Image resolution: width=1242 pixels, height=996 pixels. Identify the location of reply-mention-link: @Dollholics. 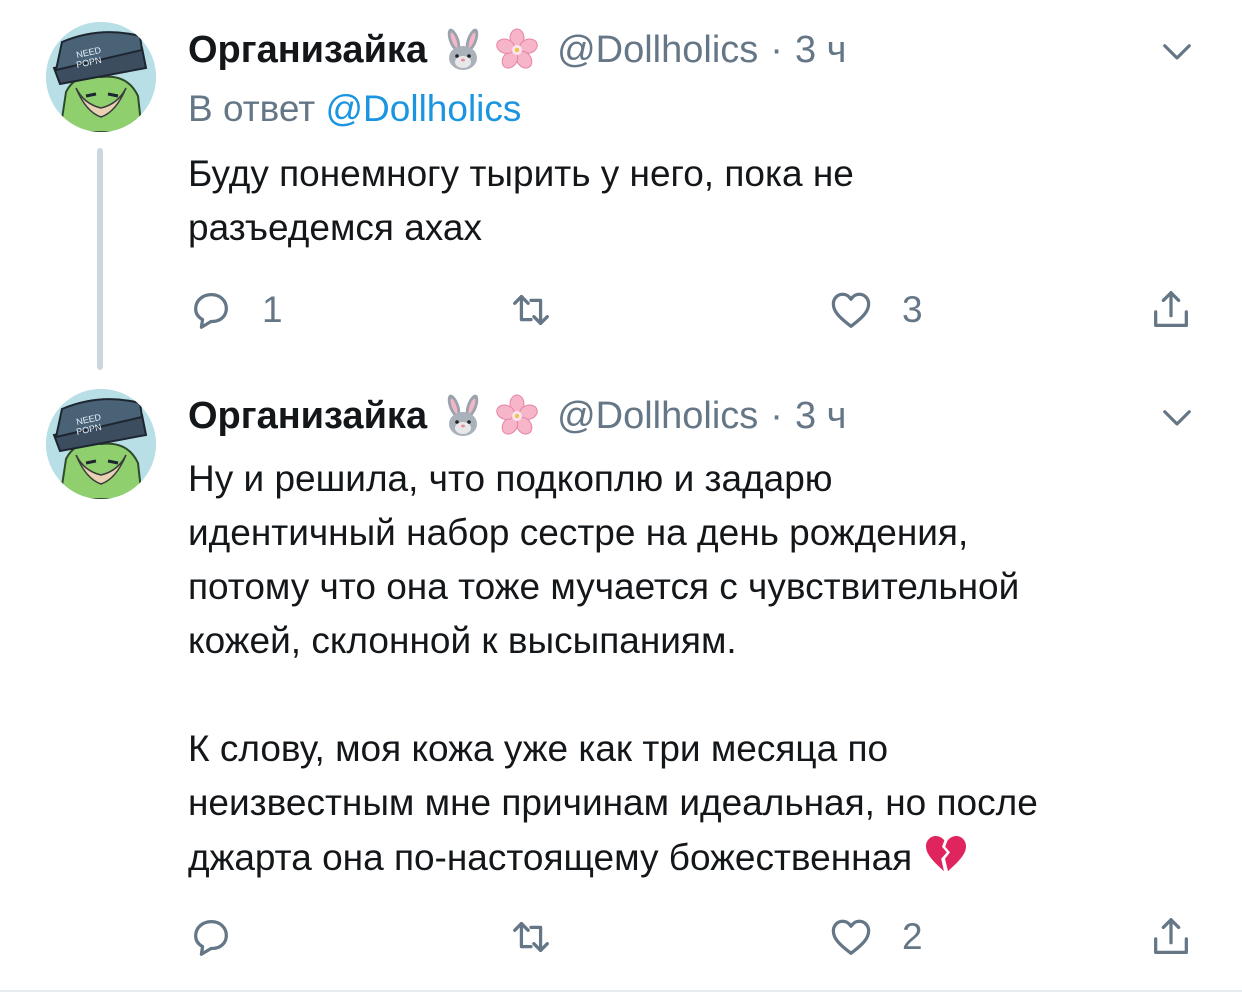
(424, 108).